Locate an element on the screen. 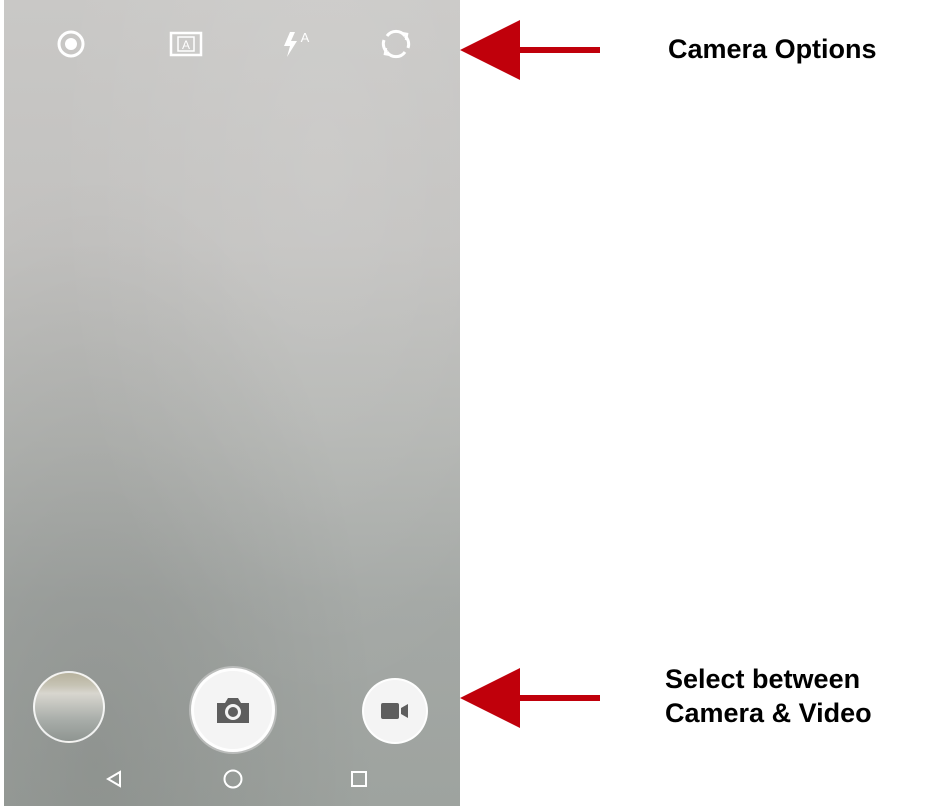 The width and height of the screenshot is (936, 806). mode-letter: A is located at coordinates (186, 45).